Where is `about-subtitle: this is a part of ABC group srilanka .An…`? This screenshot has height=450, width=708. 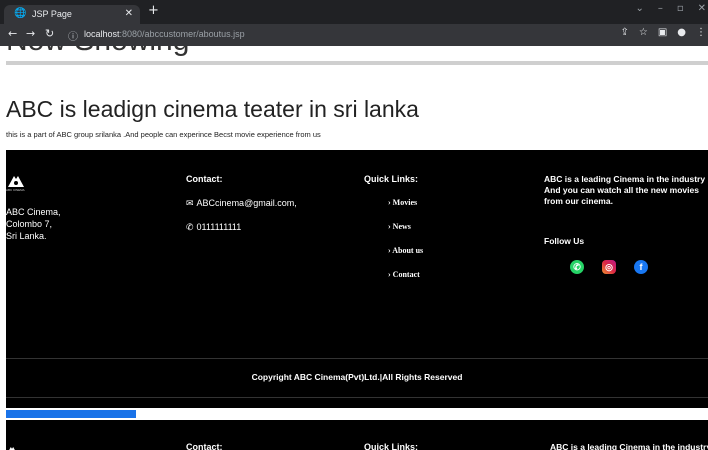
about-subtitle: this is a part of ABC group srilanka .An… is located at coordinates (163, 134).